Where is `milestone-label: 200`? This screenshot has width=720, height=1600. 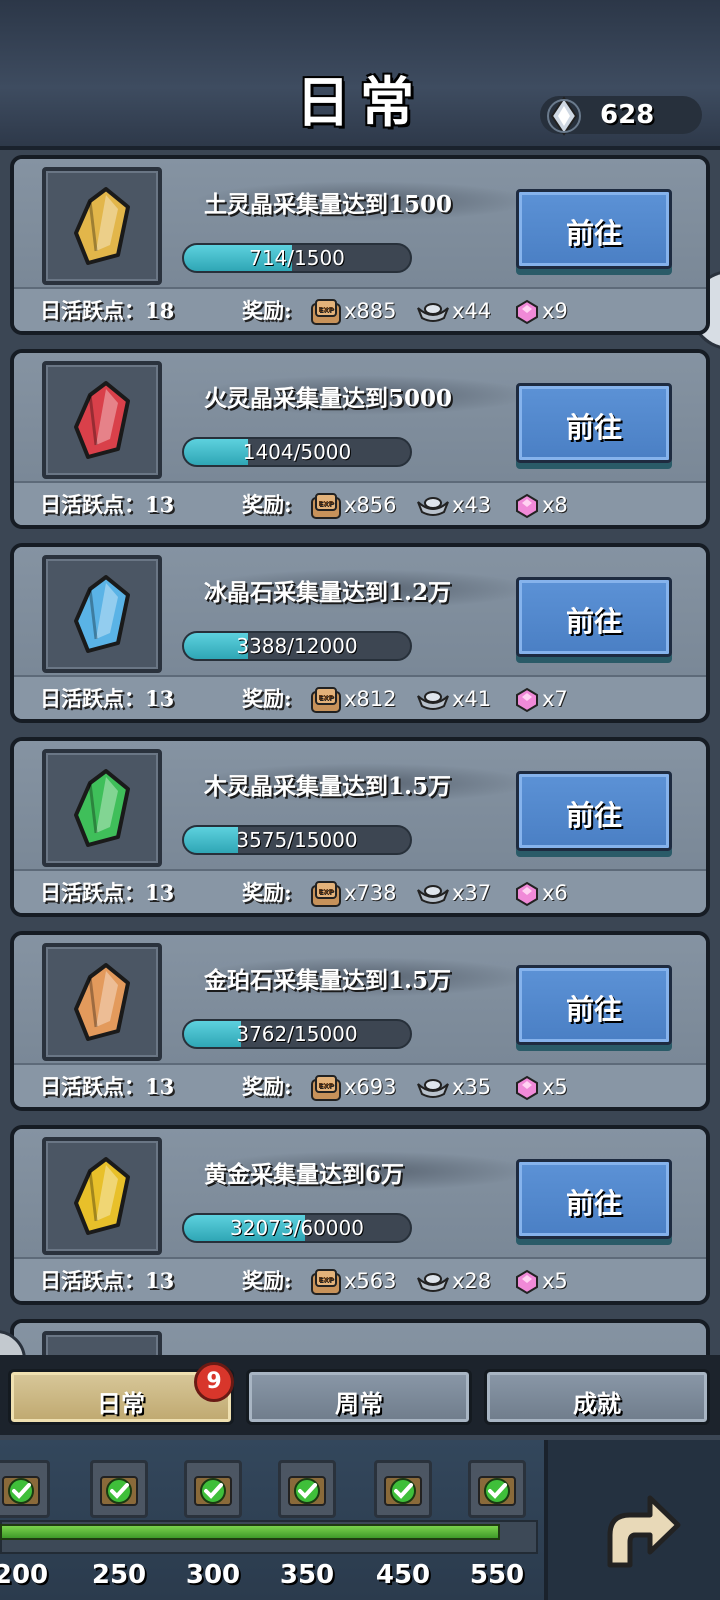
milestone-label: 200 is located at coordinates (24, 1575).